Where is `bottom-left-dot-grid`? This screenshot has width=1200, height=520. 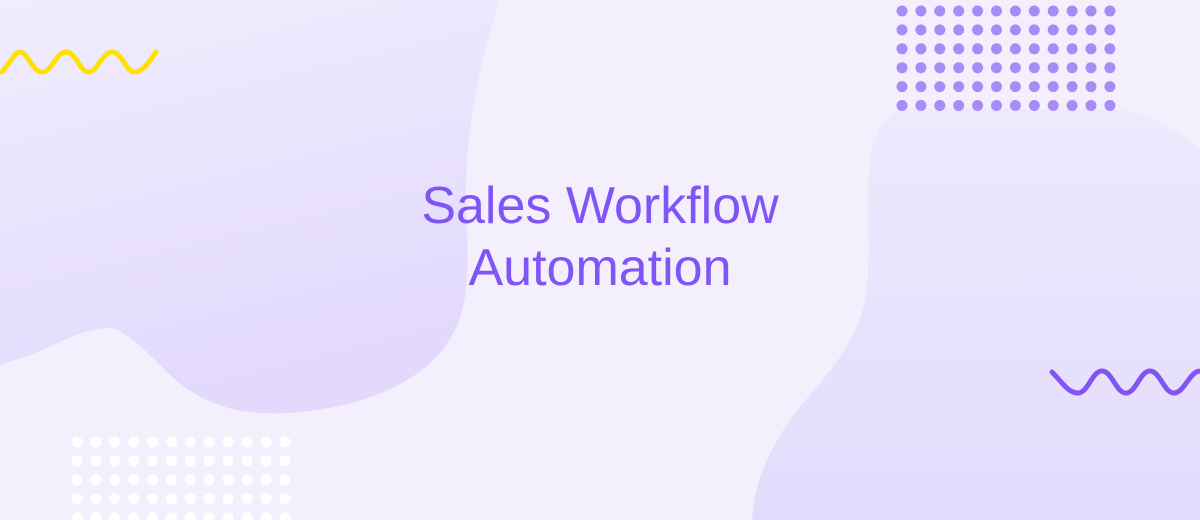 bottom-left-dot-grid is located at coordinates (181, 478).